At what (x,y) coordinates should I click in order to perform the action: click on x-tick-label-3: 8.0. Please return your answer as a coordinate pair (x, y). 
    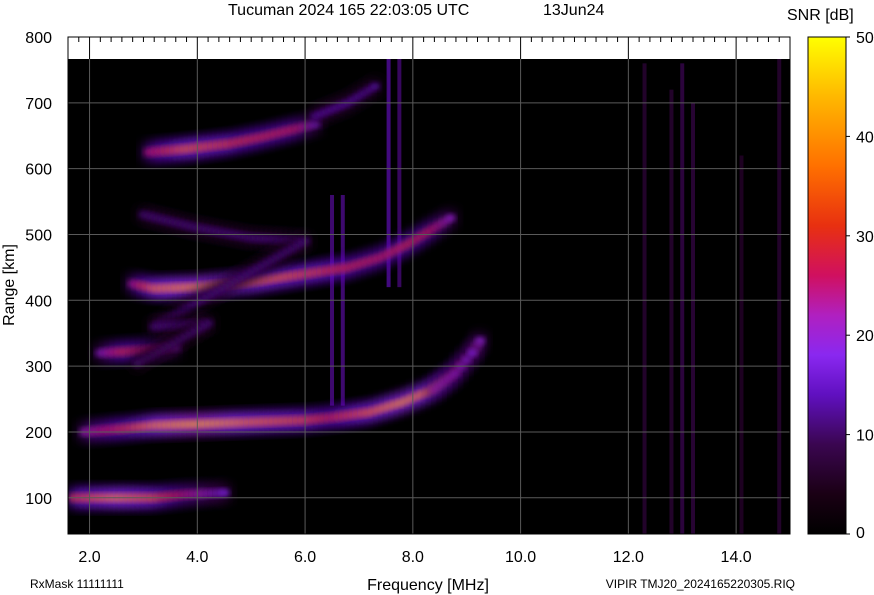
    Looking at the image, I should click on (413, 557).